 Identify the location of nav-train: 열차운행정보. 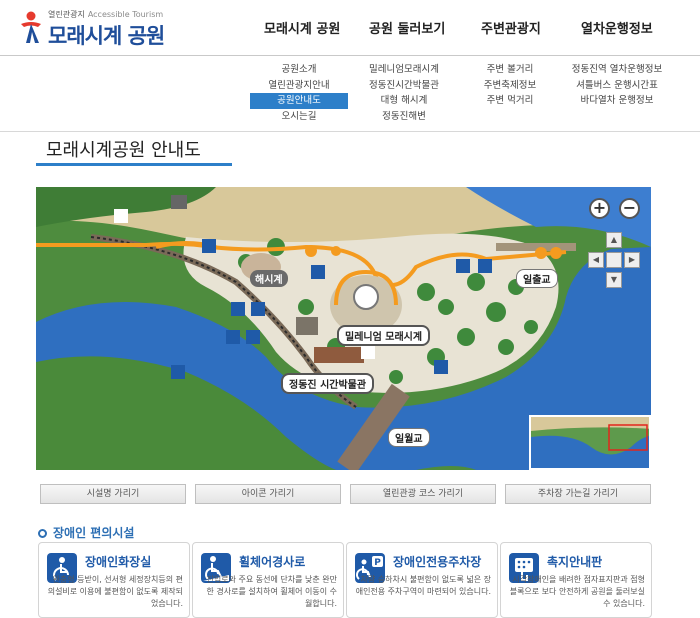
(617, 27).